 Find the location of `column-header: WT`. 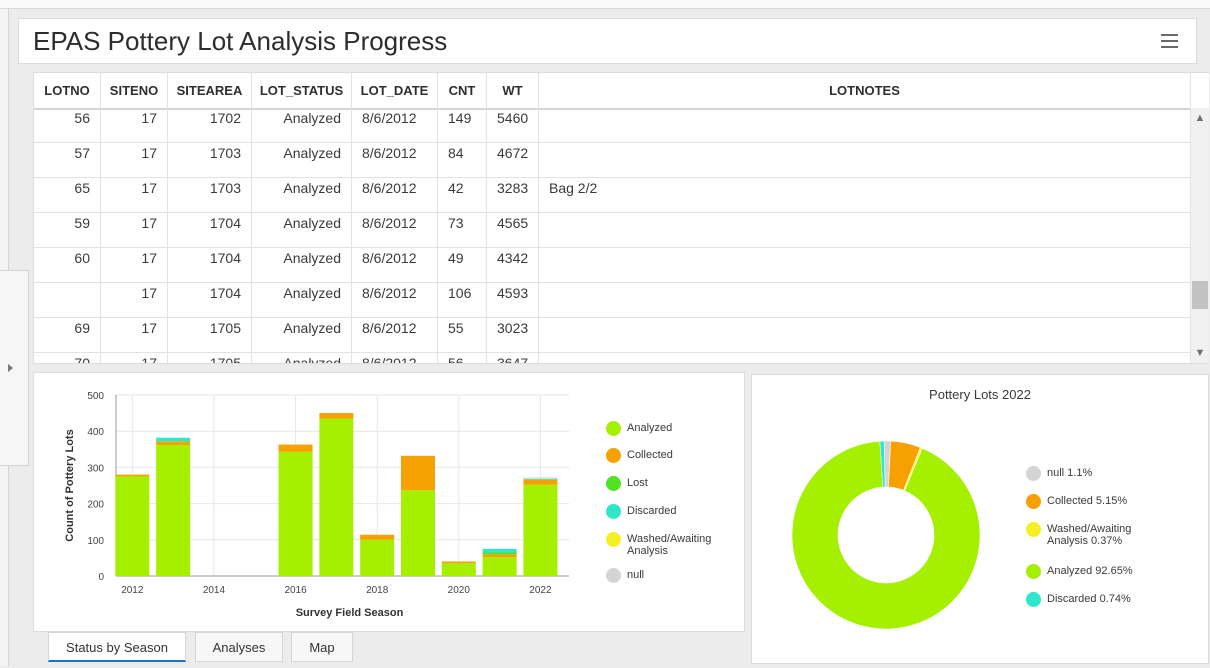

column-header: WT is located at coordinates (513, 90).